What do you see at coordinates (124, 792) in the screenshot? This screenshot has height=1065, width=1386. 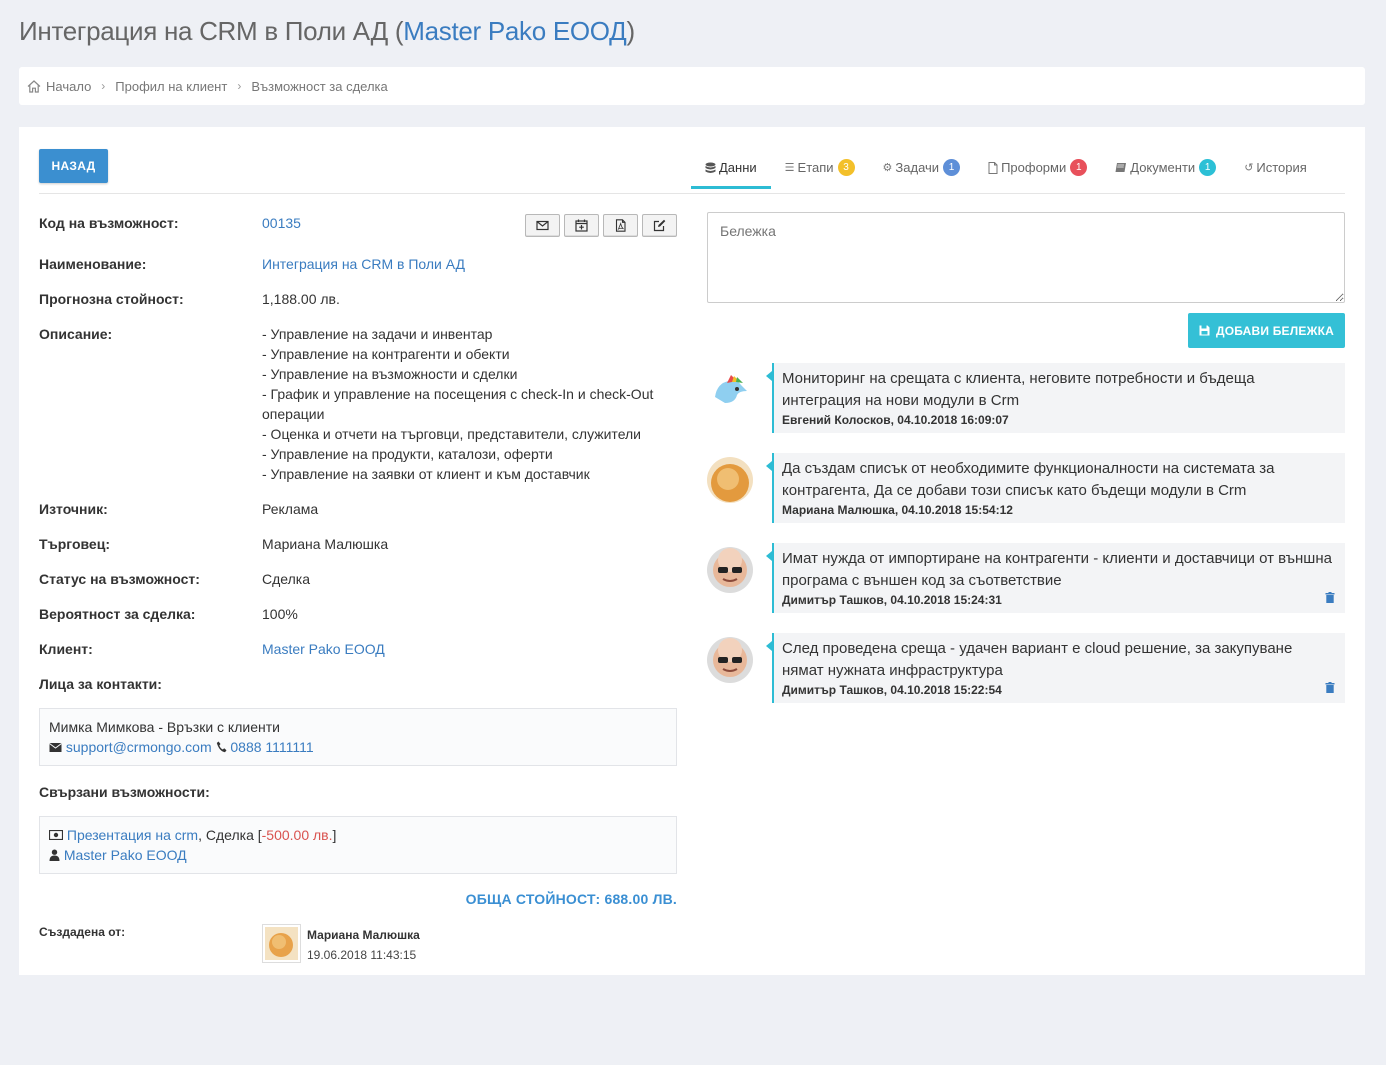 I see `related-label: Свързани възможности:` at bounding box center [124, 792].